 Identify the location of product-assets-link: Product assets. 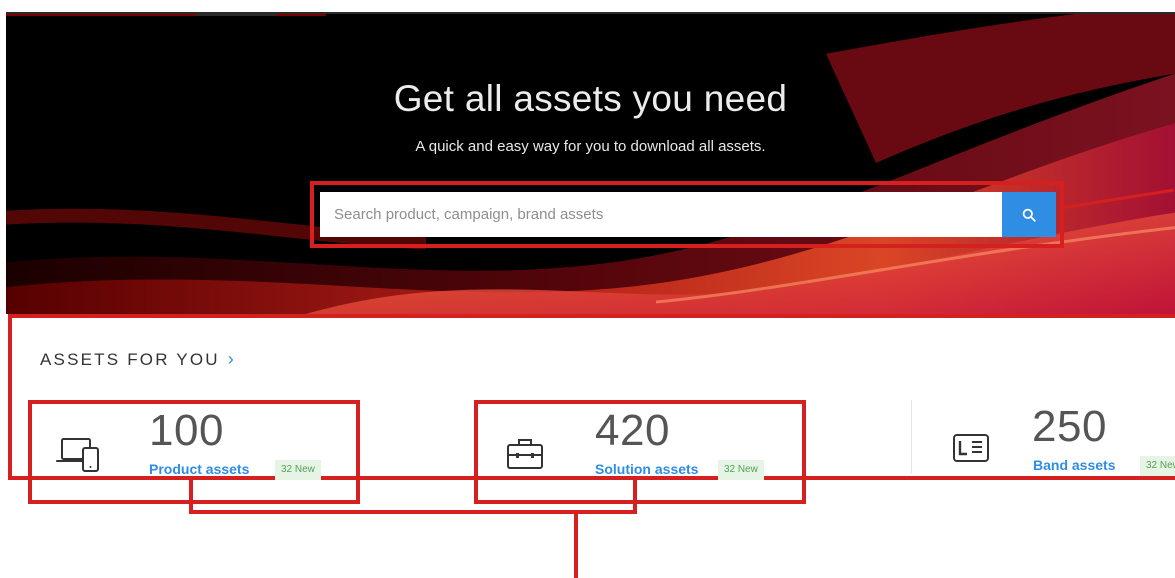
(199, 469).